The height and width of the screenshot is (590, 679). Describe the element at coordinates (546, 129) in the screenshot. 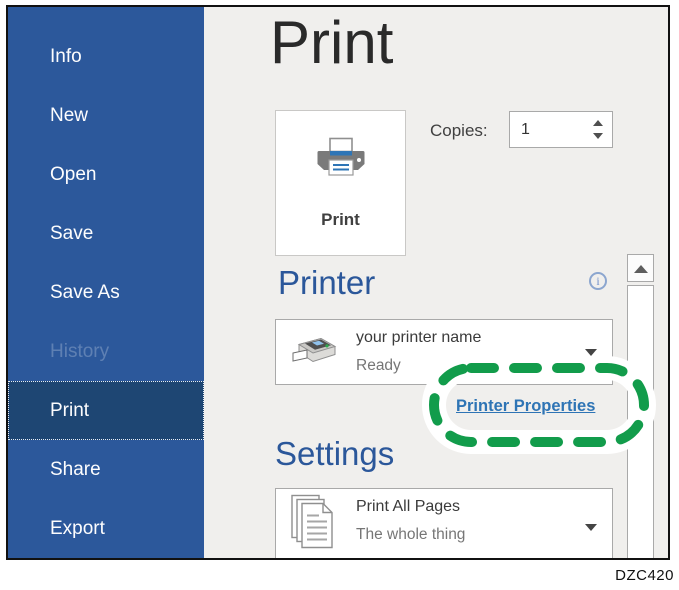

I see `copies-input` at that location.